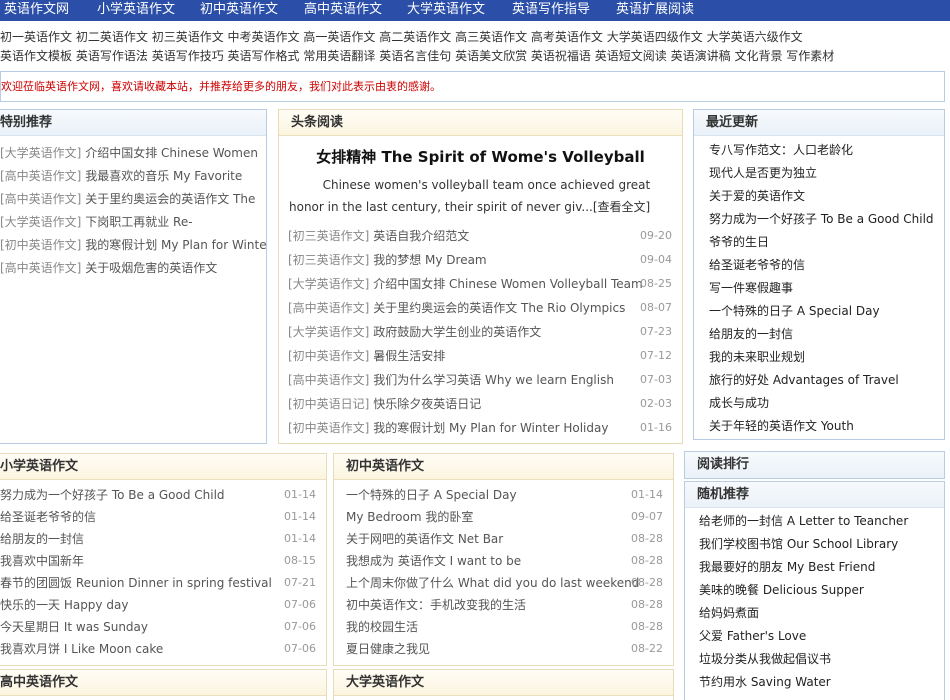 This screenshot has height=700, width=950. I want to click on list-item: 努力成为一个好孩子 To Be a Good Child, so click(819, 219).